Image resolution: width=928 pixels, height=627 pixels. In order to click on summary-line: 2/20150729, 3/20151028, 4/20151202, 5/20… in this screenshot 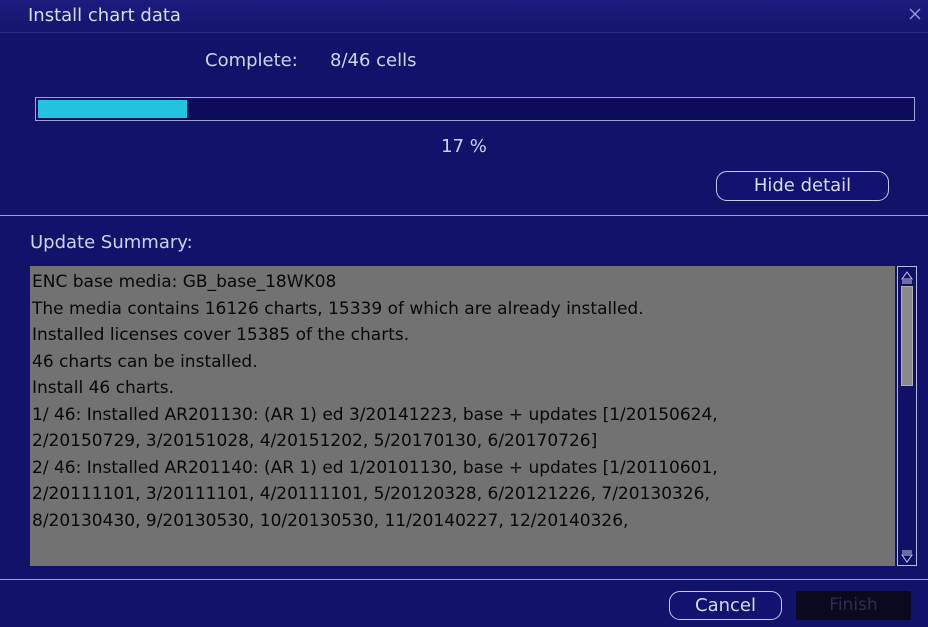, I will do `click(315, 441)`.